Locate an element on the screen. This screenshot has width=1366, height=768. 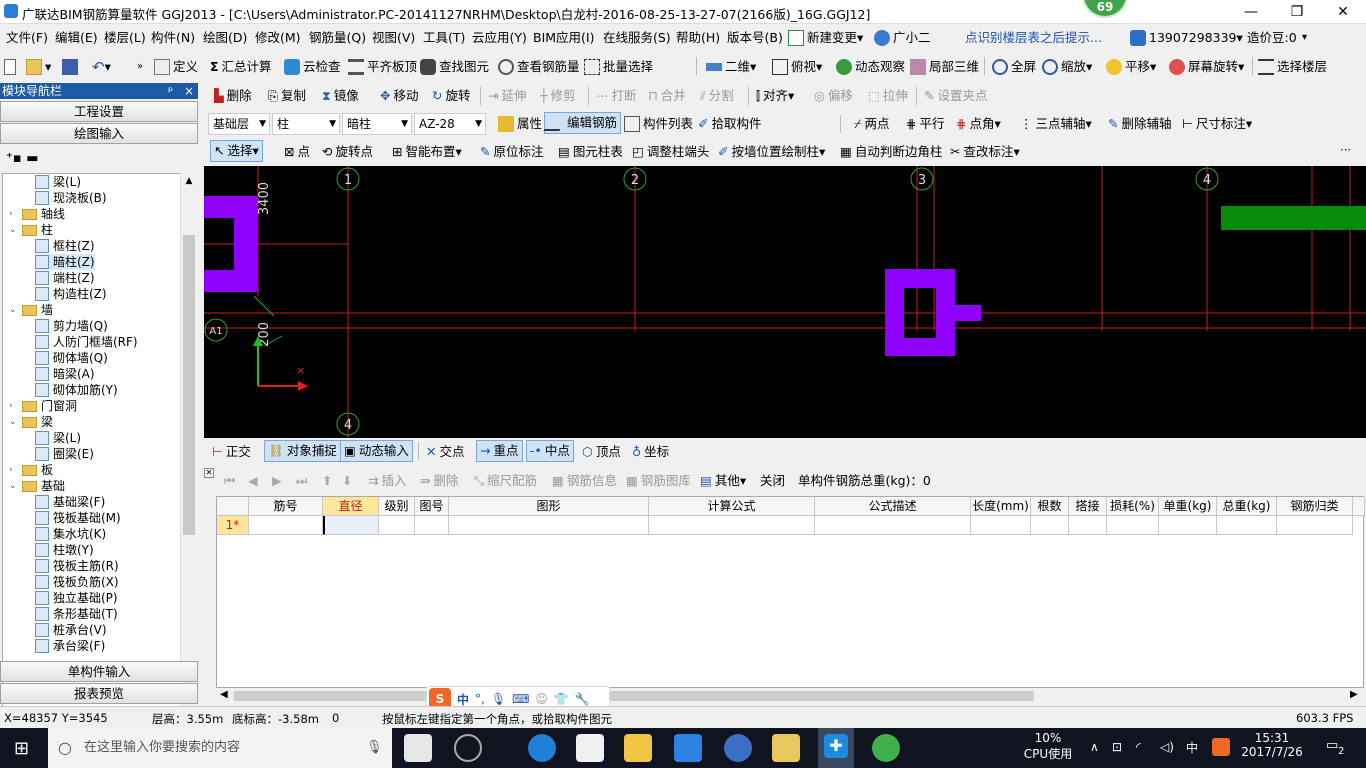
batch-select-button: 批量选择 is located at coordinates (618, 67).